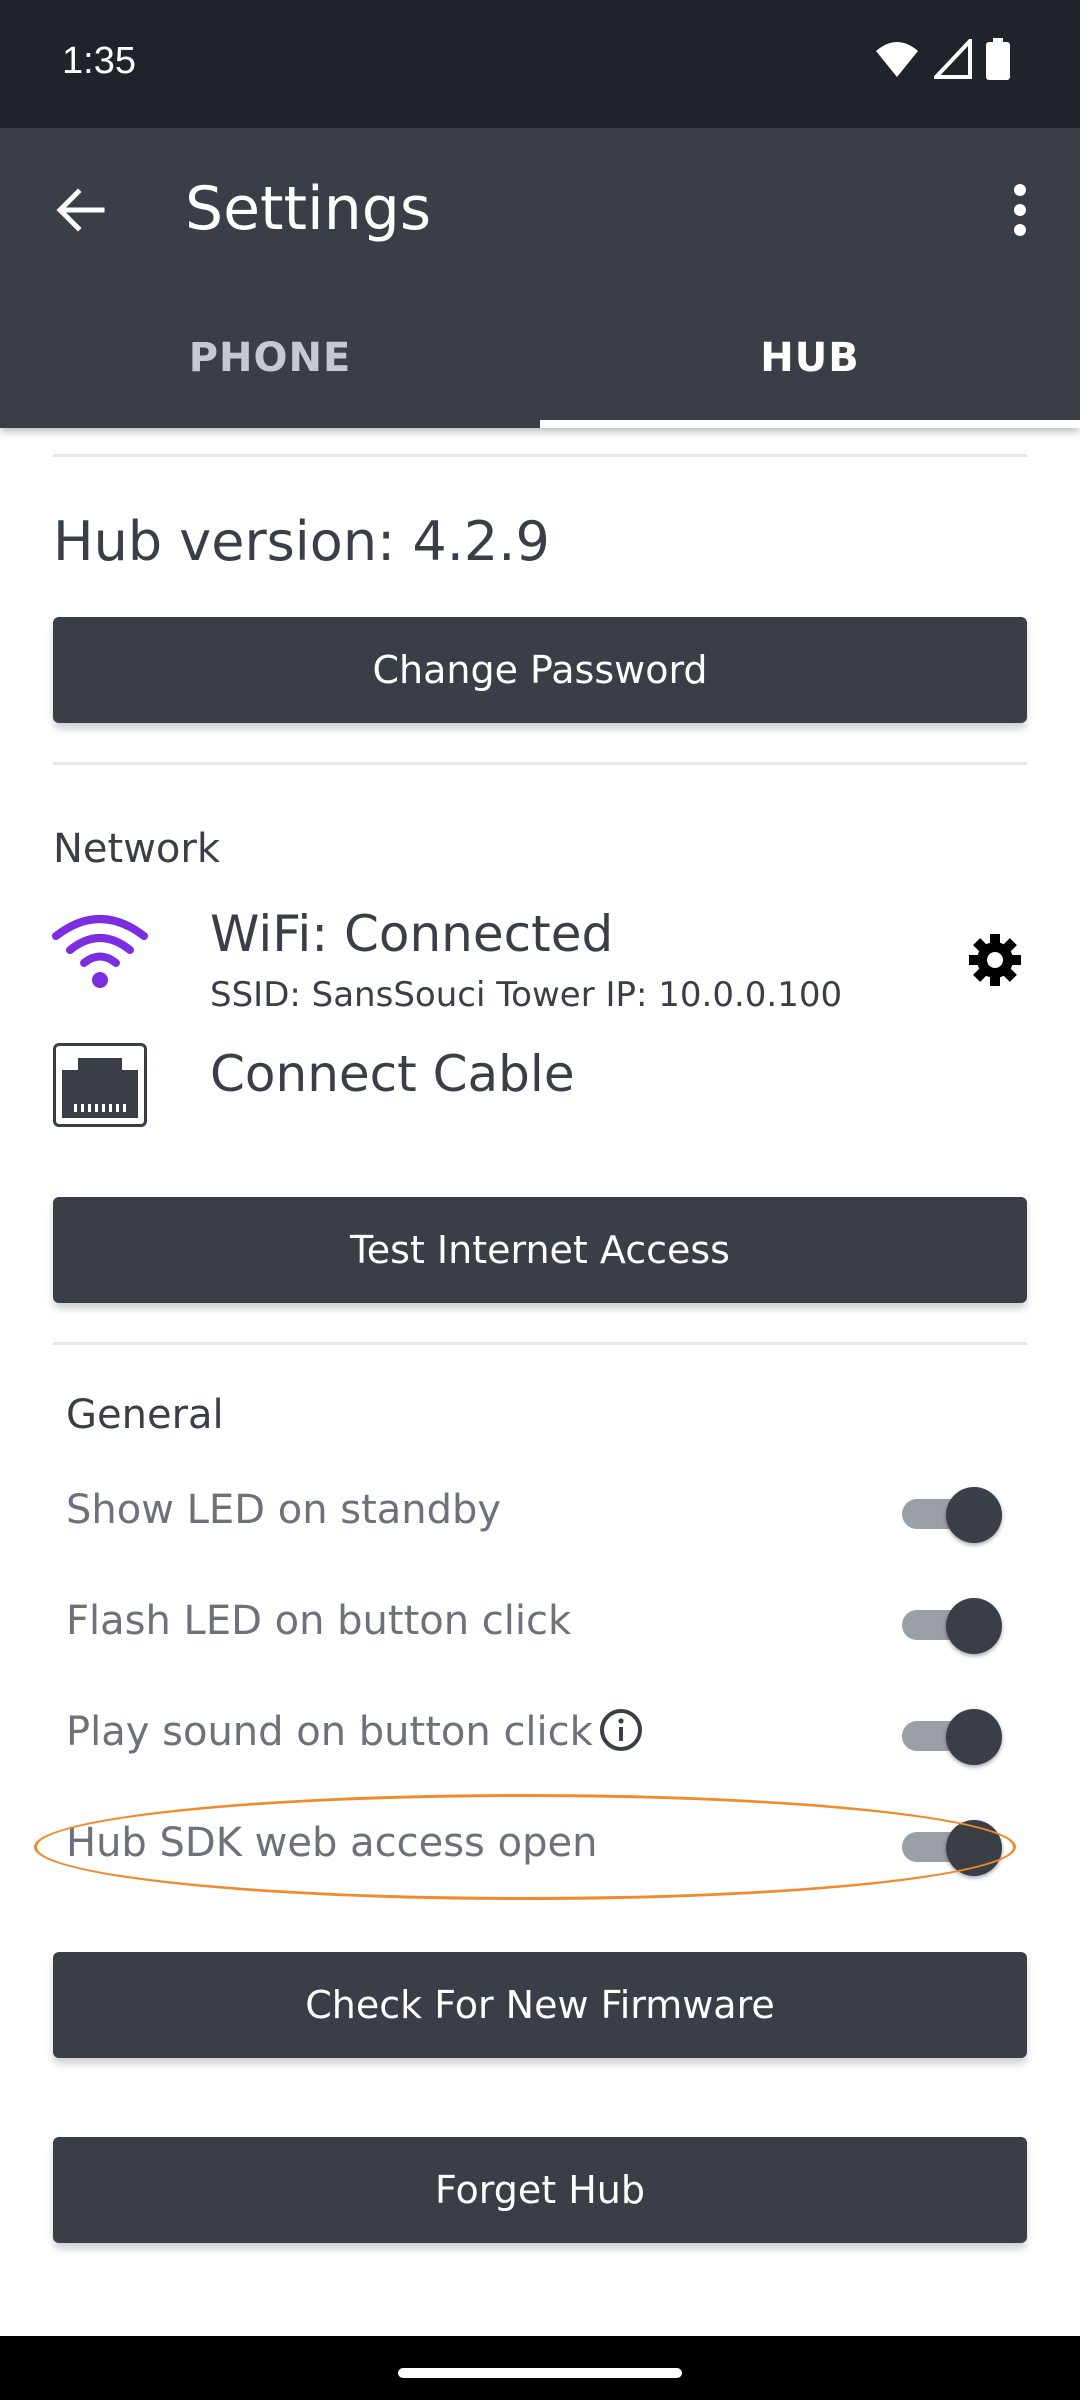 The height and width of the screenshot is (2400, 1080). I want to click on forget-hub-button: Forget Hub, so click(540, 2190).